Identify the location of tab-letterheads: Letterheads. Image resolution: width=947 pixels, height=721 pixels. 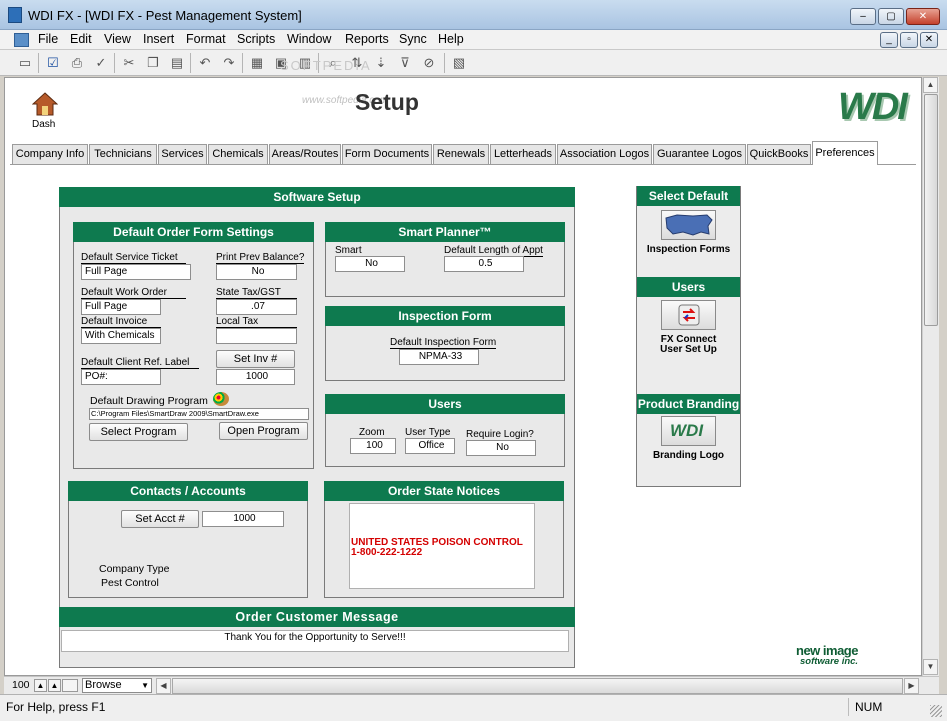
(523, 154).